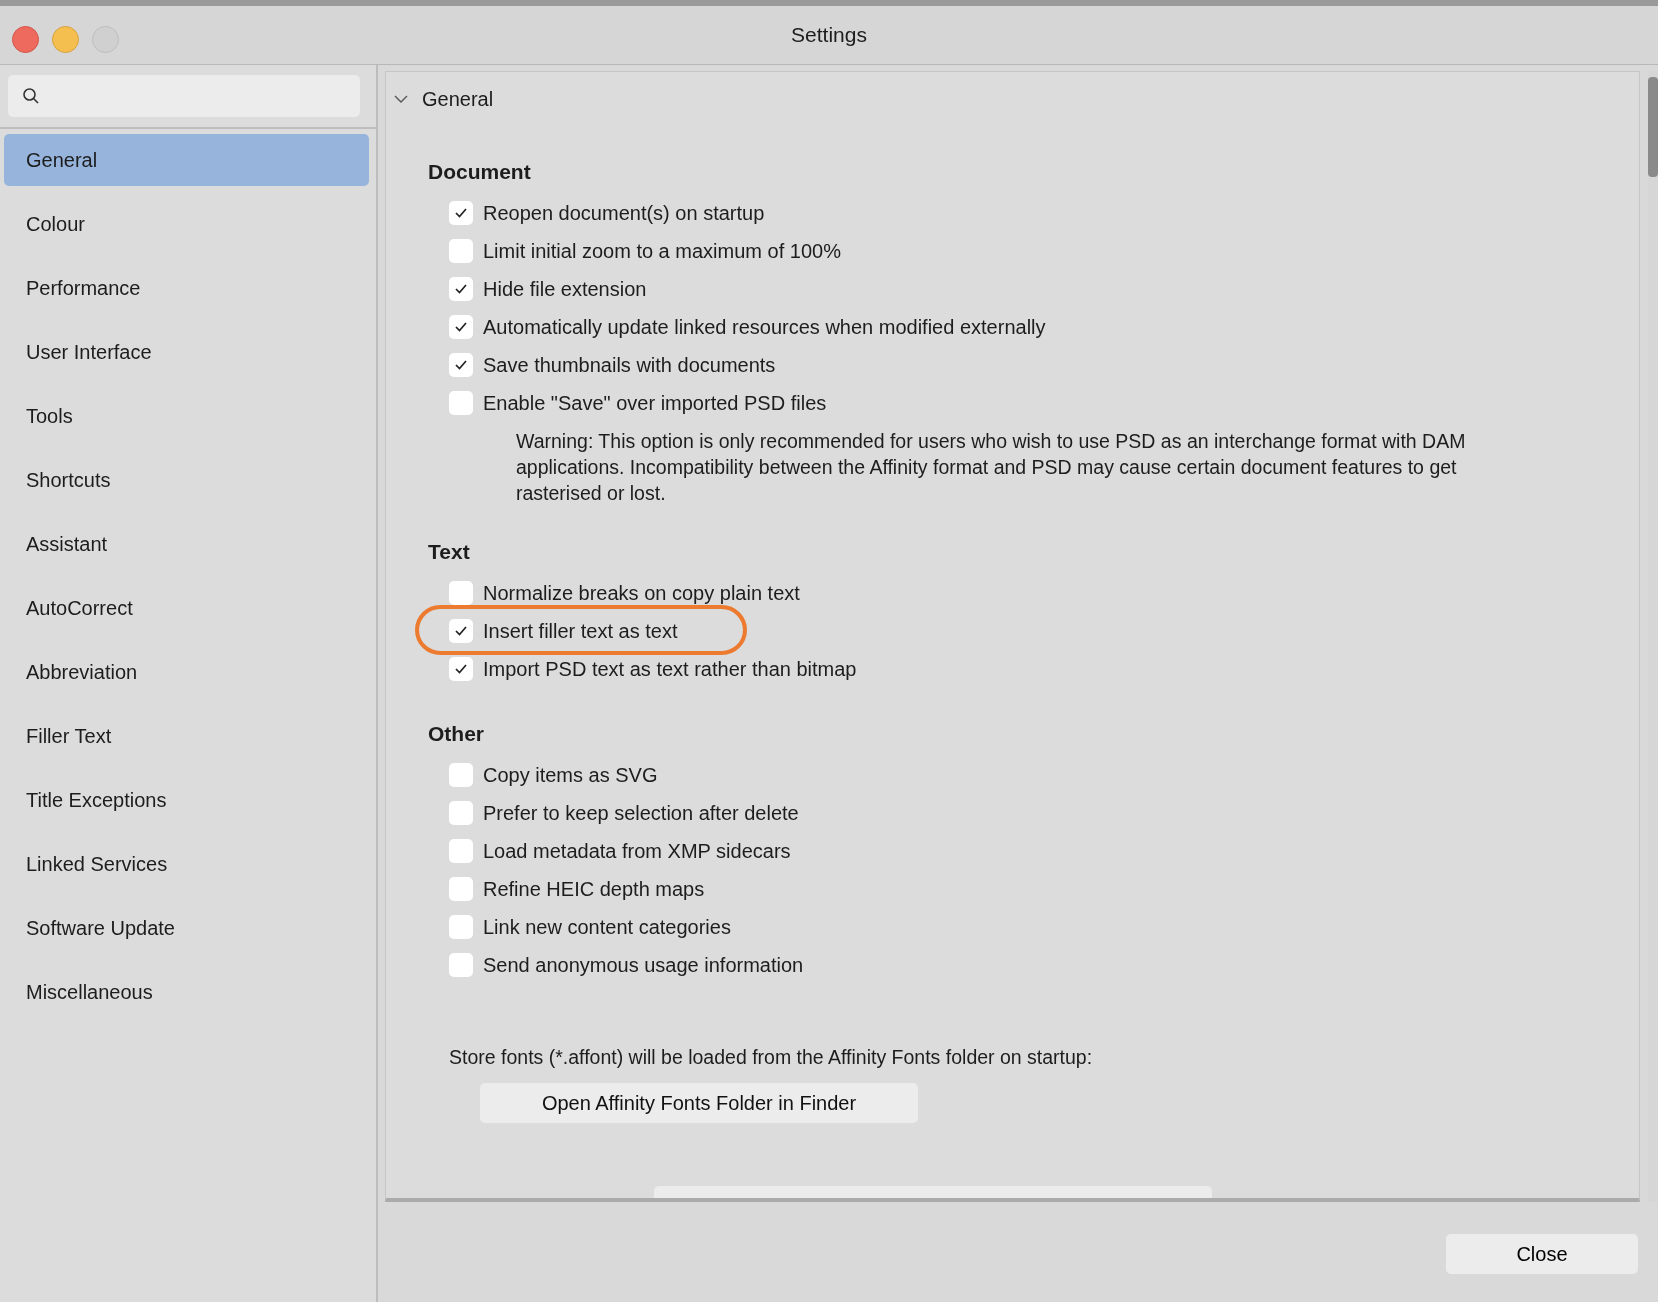 Image resolution: width=1658 pixels, height=1302 pixels. I want to click on sidebar-item: General, so click(186, 160).